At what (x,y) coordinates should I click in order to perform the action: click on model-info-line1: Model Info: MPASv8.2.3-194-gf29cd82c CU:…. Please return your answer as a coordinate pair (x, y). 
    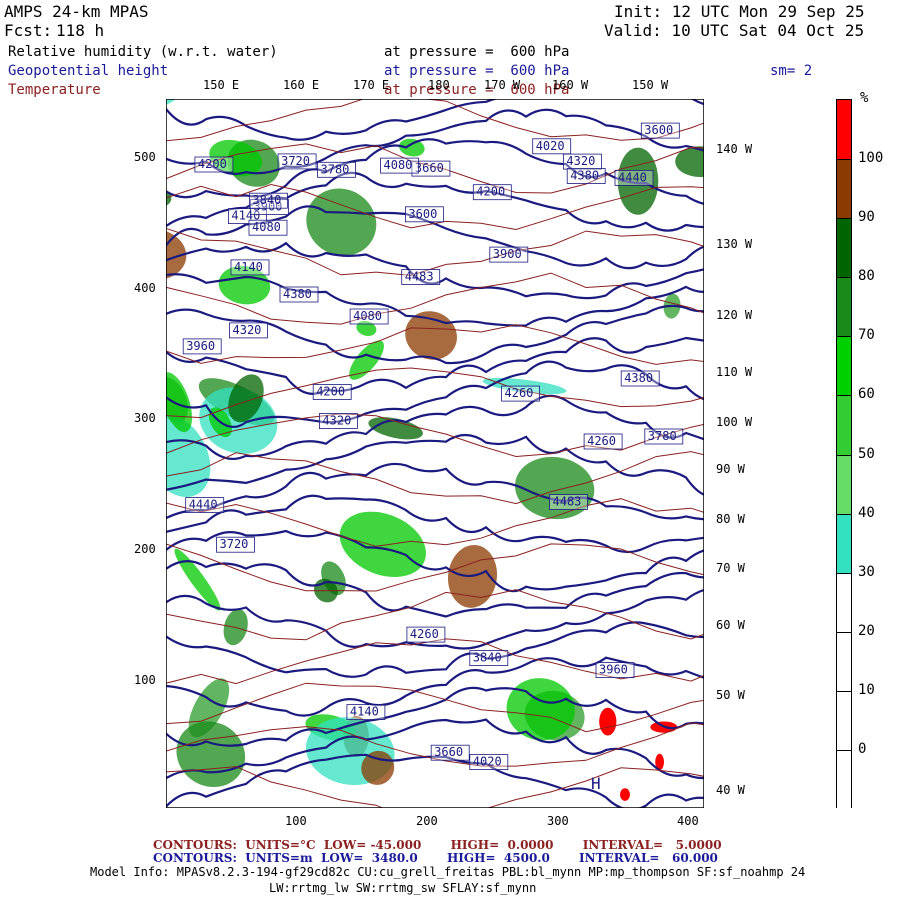
    Looking at the image, I should click on (448, 872).